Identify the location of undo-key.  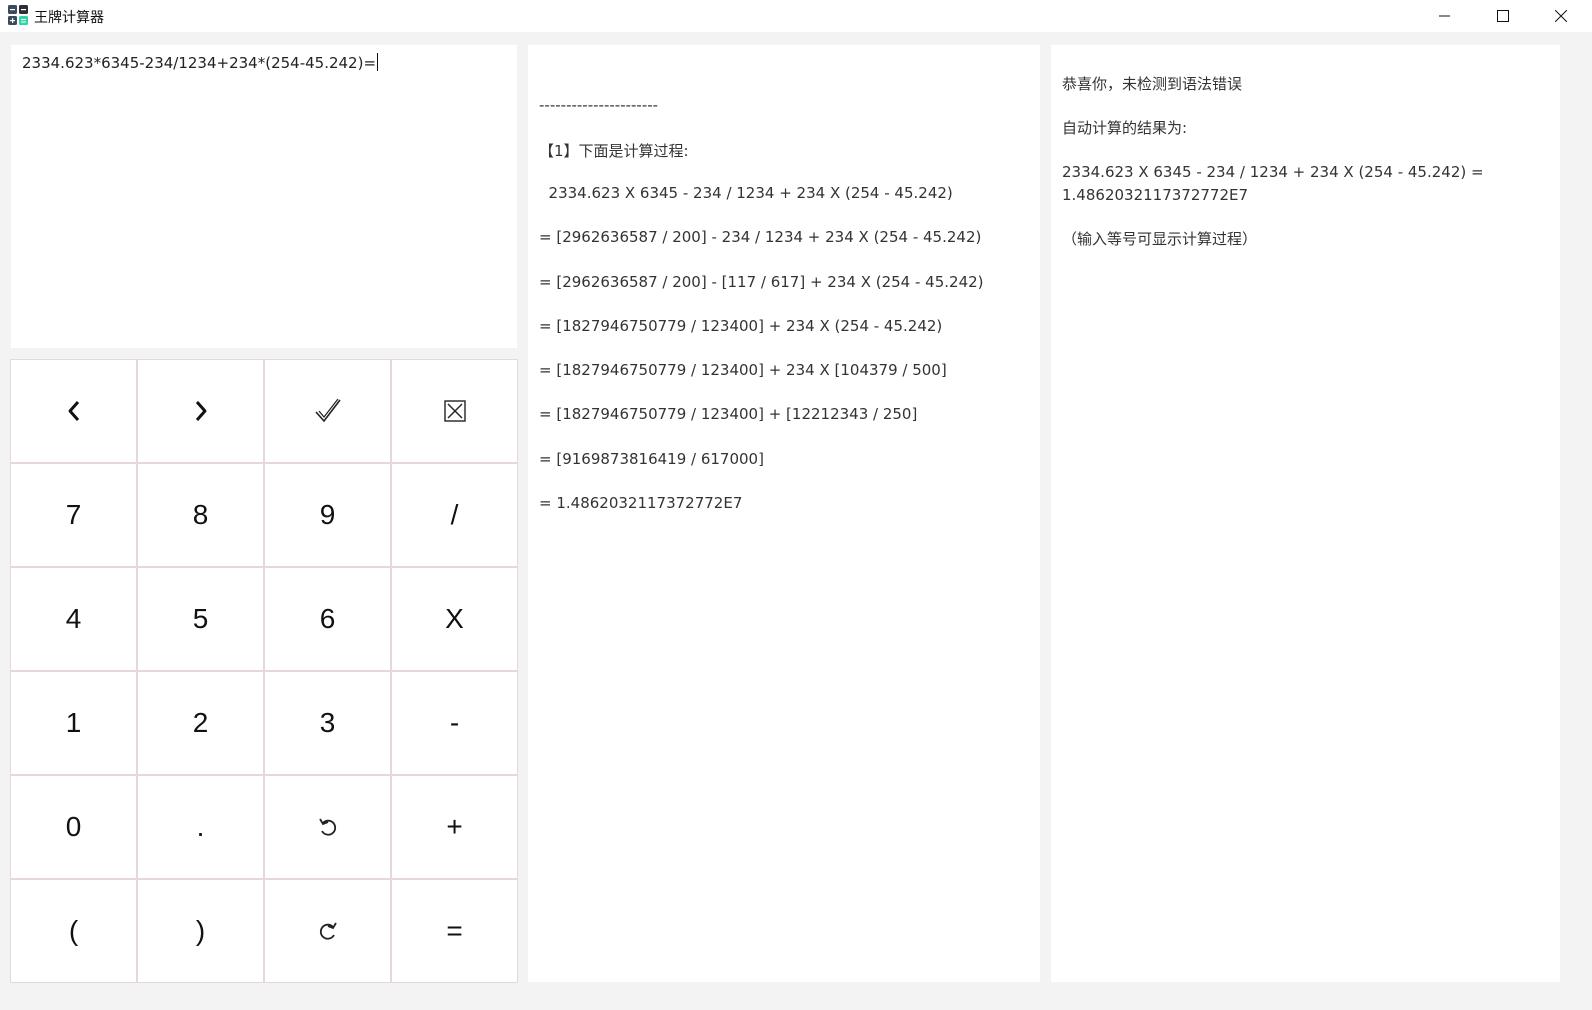
(327, 827).